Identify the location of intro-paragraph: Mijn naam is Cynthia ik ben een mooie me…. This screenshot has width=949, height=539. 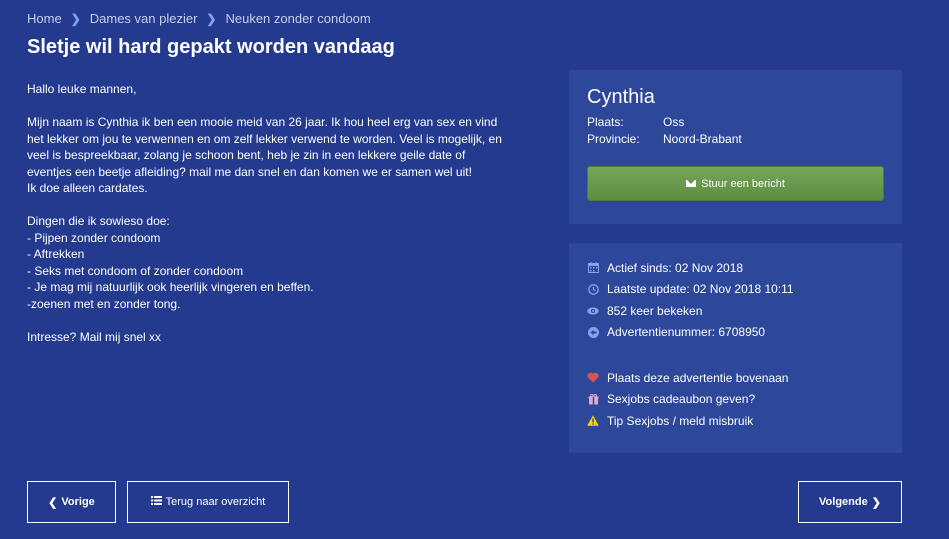
(292, 155).